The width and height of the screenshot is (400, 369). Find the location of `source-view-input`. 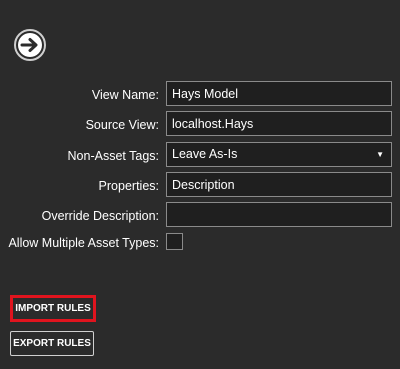

source-view-input is located at coordinates (279, 123).